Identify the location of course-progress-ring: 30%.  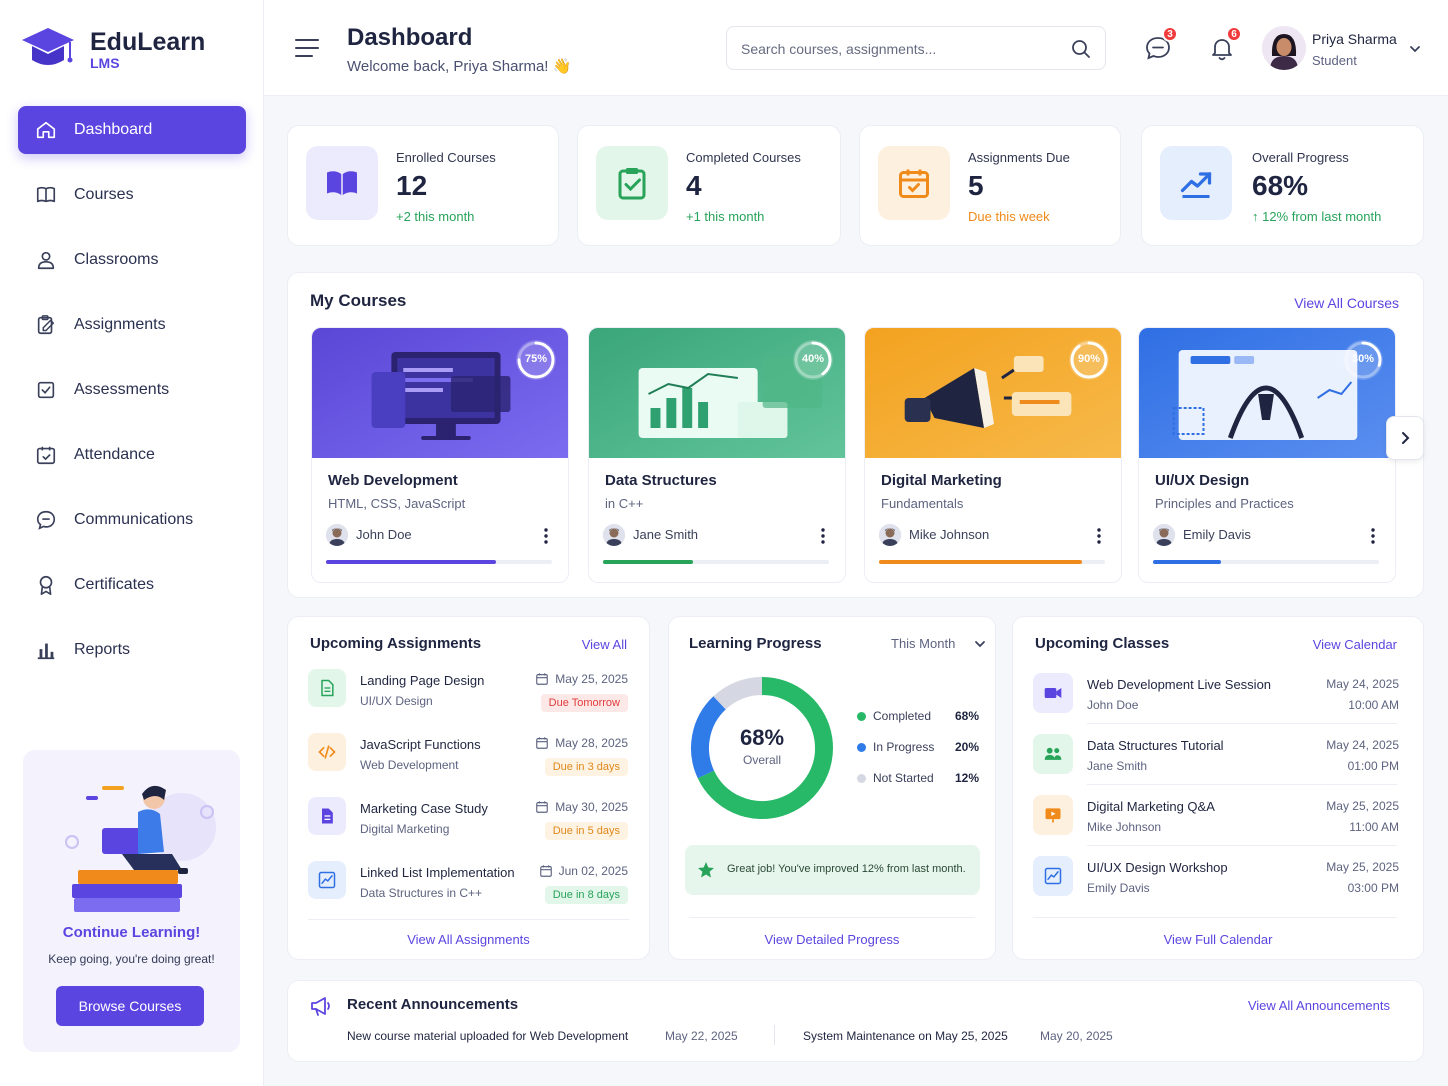
(1363, 360).